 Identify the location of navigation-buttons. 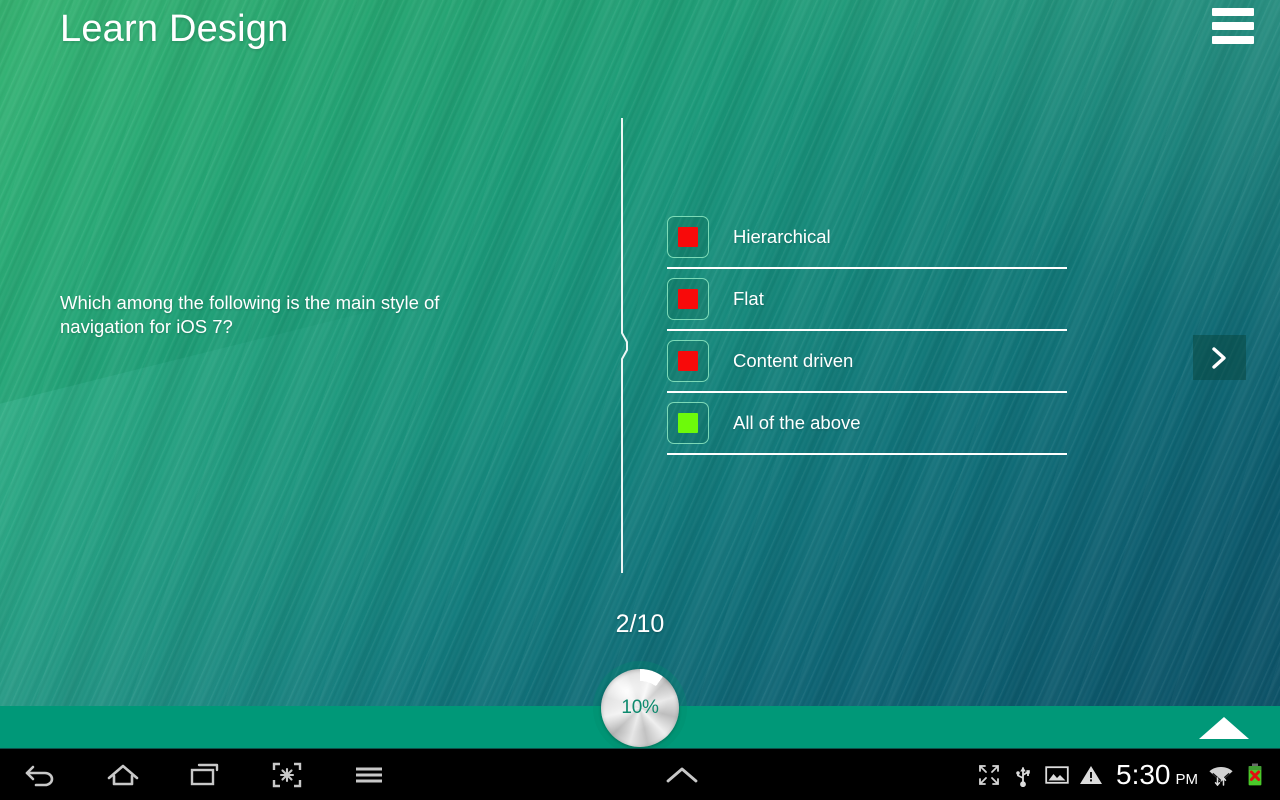
(196, 775).